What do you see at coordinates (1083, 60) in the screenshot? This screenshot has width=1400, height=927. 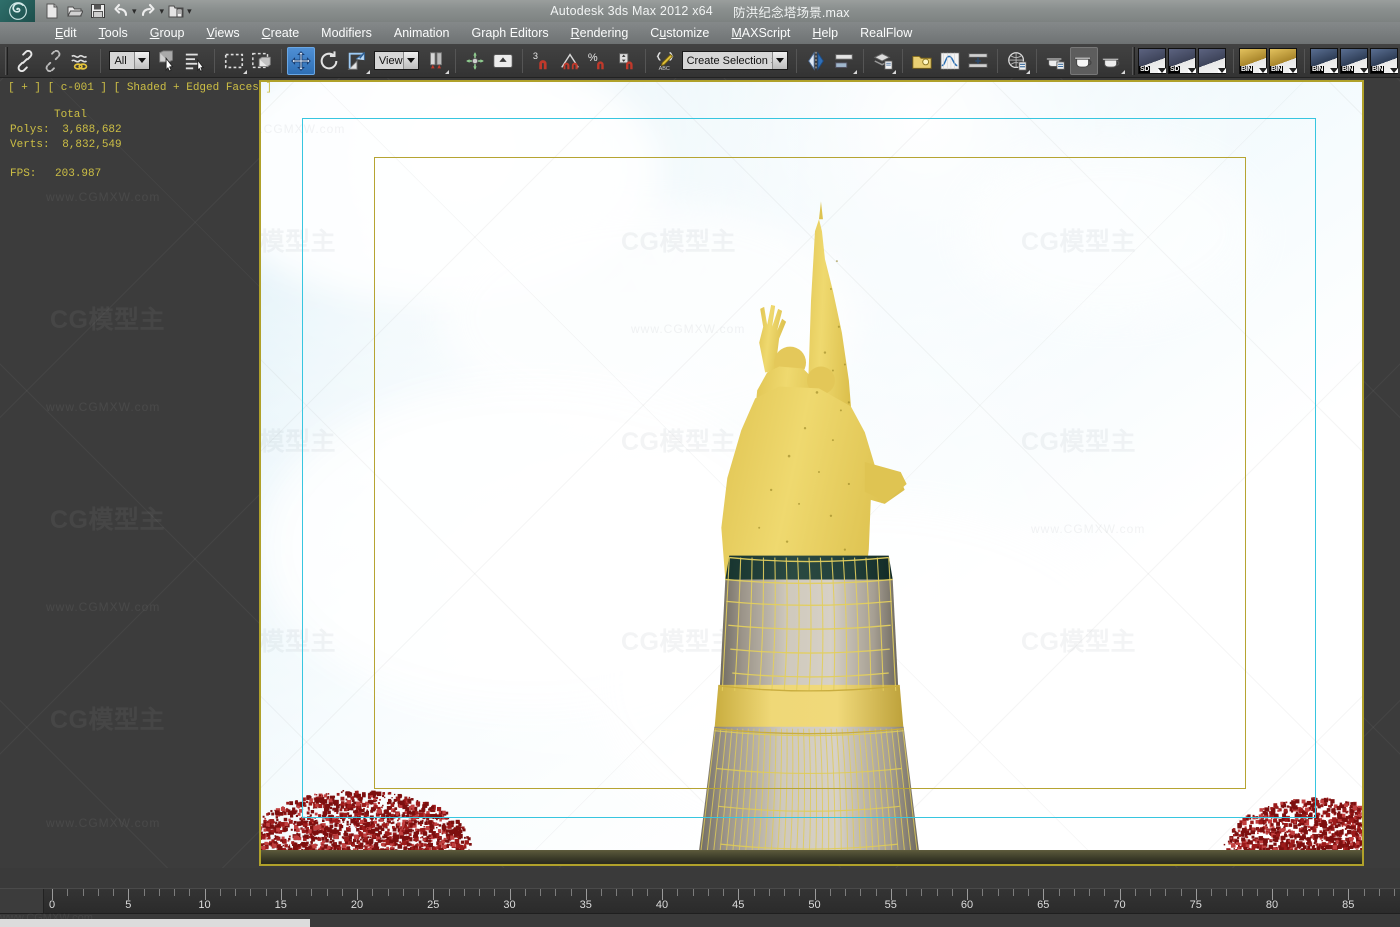 I see `rendered-frame-window-button` at bounding box center [1083, 60].